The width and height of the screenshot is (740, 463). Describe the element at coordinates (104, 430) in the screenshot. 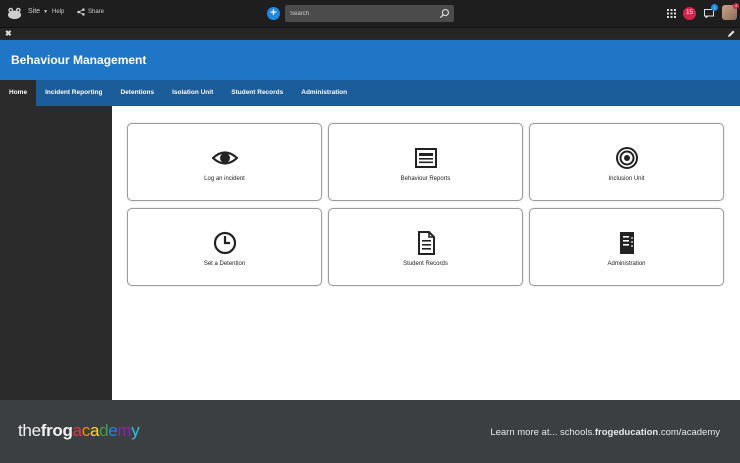

I see `brand-letter: d` at that location.